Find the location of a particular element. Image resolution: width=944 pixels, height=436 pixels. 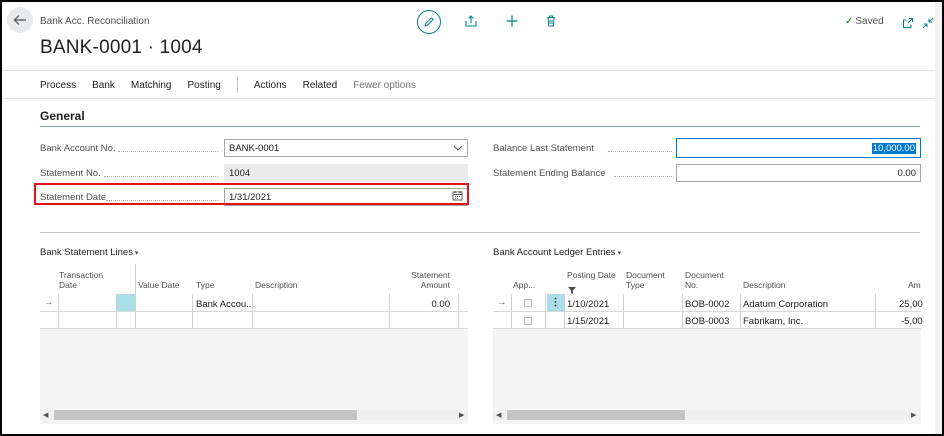

menu-actions: Actions is located at coordinates (270, 85).